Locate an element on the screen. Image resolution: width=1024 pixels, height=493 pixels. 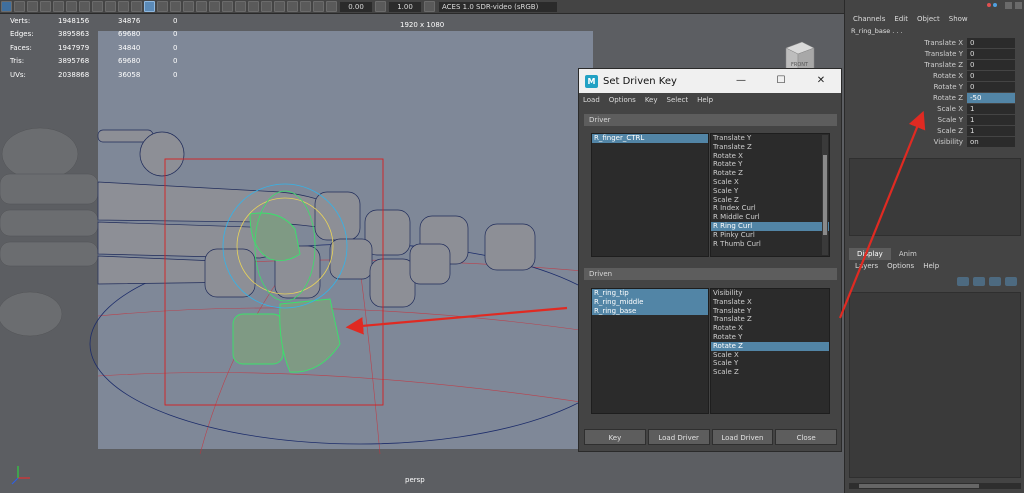
menu-select: Select is located at coordinates (678, 100).